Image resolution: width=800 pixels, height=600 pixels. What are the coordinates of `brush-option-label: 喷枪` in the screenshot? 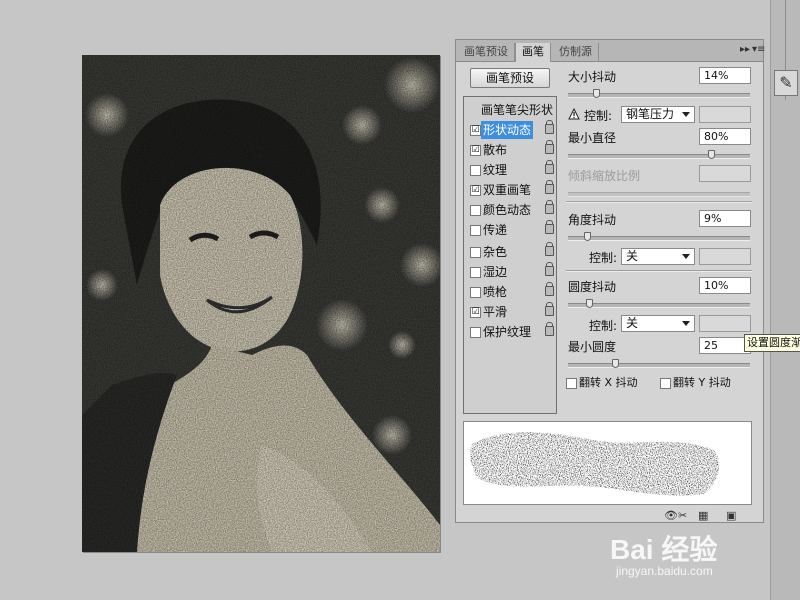 It's located at (495, 292).